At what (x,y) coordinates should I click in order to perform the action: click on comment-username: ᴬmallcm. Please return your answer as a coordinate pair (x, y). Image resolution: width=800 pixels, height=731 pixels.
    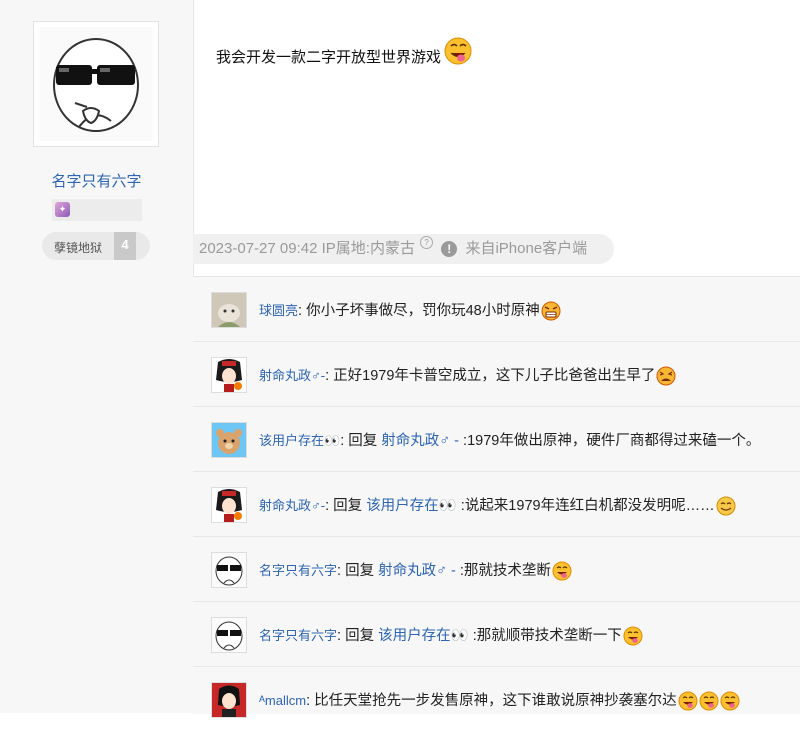
    Looking at the image, I should click on (282, 700).